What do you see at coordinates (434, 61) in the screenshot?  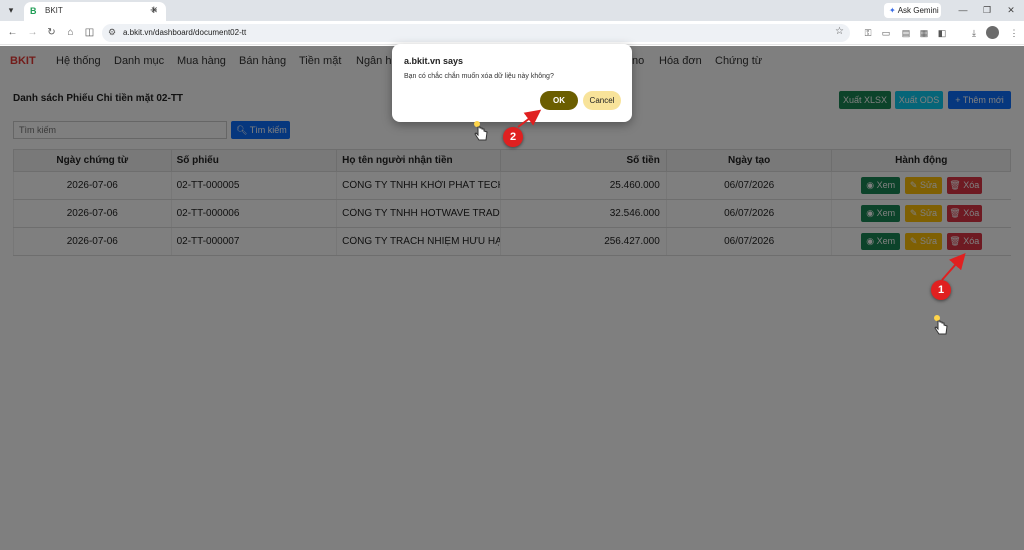 I see `dialog-title: a.bkit.vn says` at bounding box center [434, 61].